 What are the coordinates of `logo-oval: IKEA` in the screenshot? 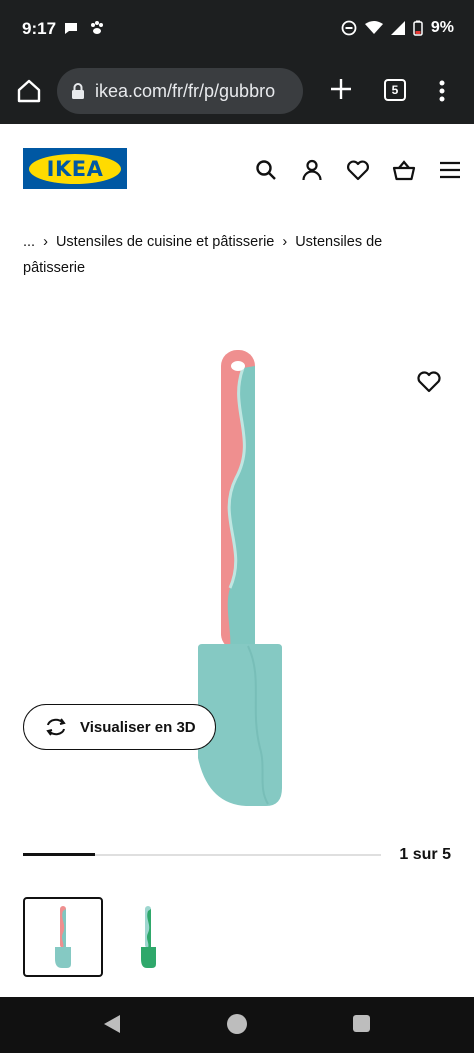 It's located at (75, 168).